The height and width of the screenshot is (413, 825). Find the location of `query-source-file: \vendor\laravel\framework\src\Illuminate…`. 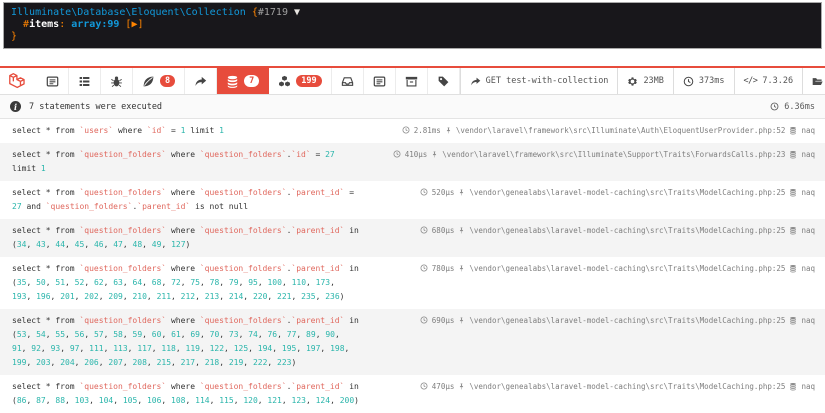

query-source-file: \vendor\laravel\framework\src\Illuminate… is located at coordinates (614, 154).